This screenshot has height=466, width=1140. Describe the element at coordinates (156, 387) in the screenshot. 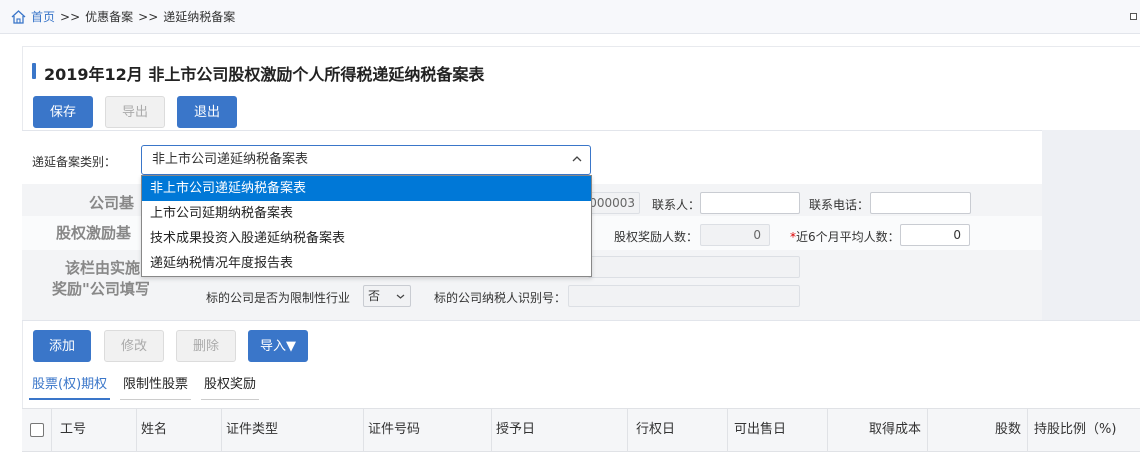

I see `tab-restricted-stock: 限制性股票` at that location.